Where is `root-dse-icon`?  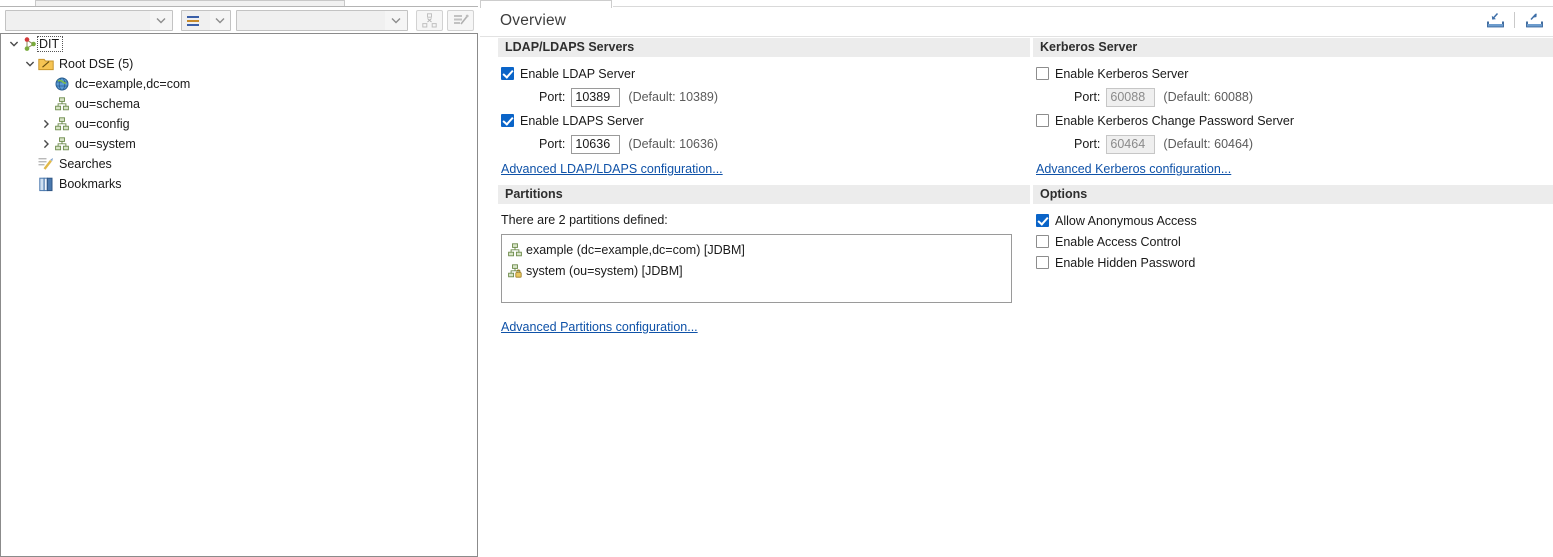 root-dse-icon is located at coordinates (46, 64).